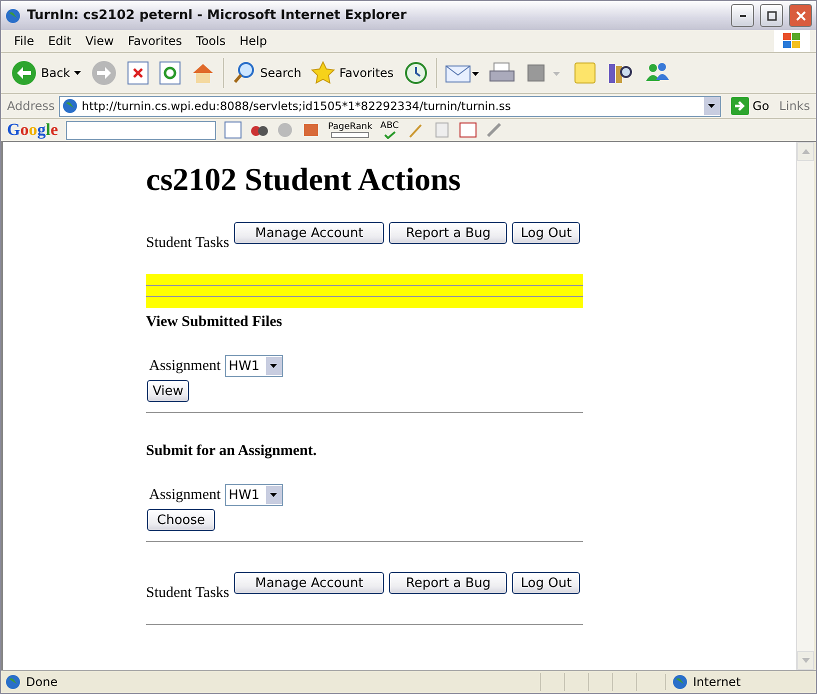 The height and width of the screenshot is (694, 817). Describe the element at coordinates (792, 41) in the screenshot. I see `flag-drawing` at that location.